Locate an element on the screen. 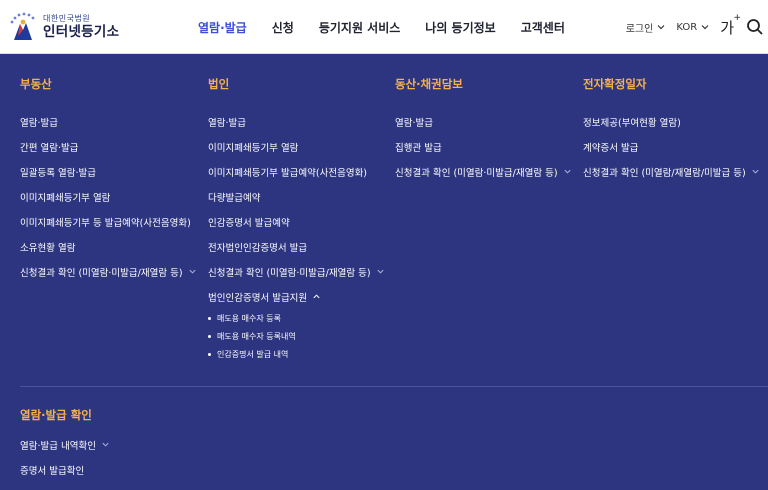 This screenshot has width=768, height=490. column-title: 동산·채권담보 is located at coordinates (429, 84).